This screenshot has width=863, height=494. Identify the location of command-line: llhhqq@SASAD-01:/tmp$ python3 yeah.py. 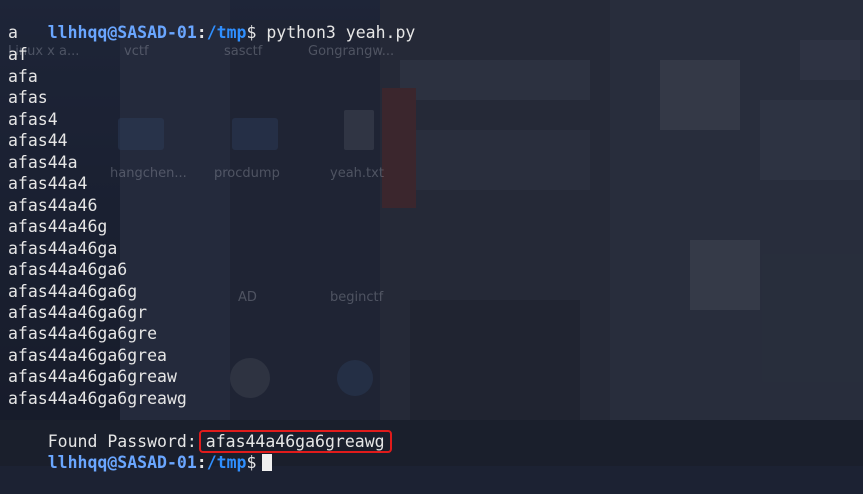
(212, 21).